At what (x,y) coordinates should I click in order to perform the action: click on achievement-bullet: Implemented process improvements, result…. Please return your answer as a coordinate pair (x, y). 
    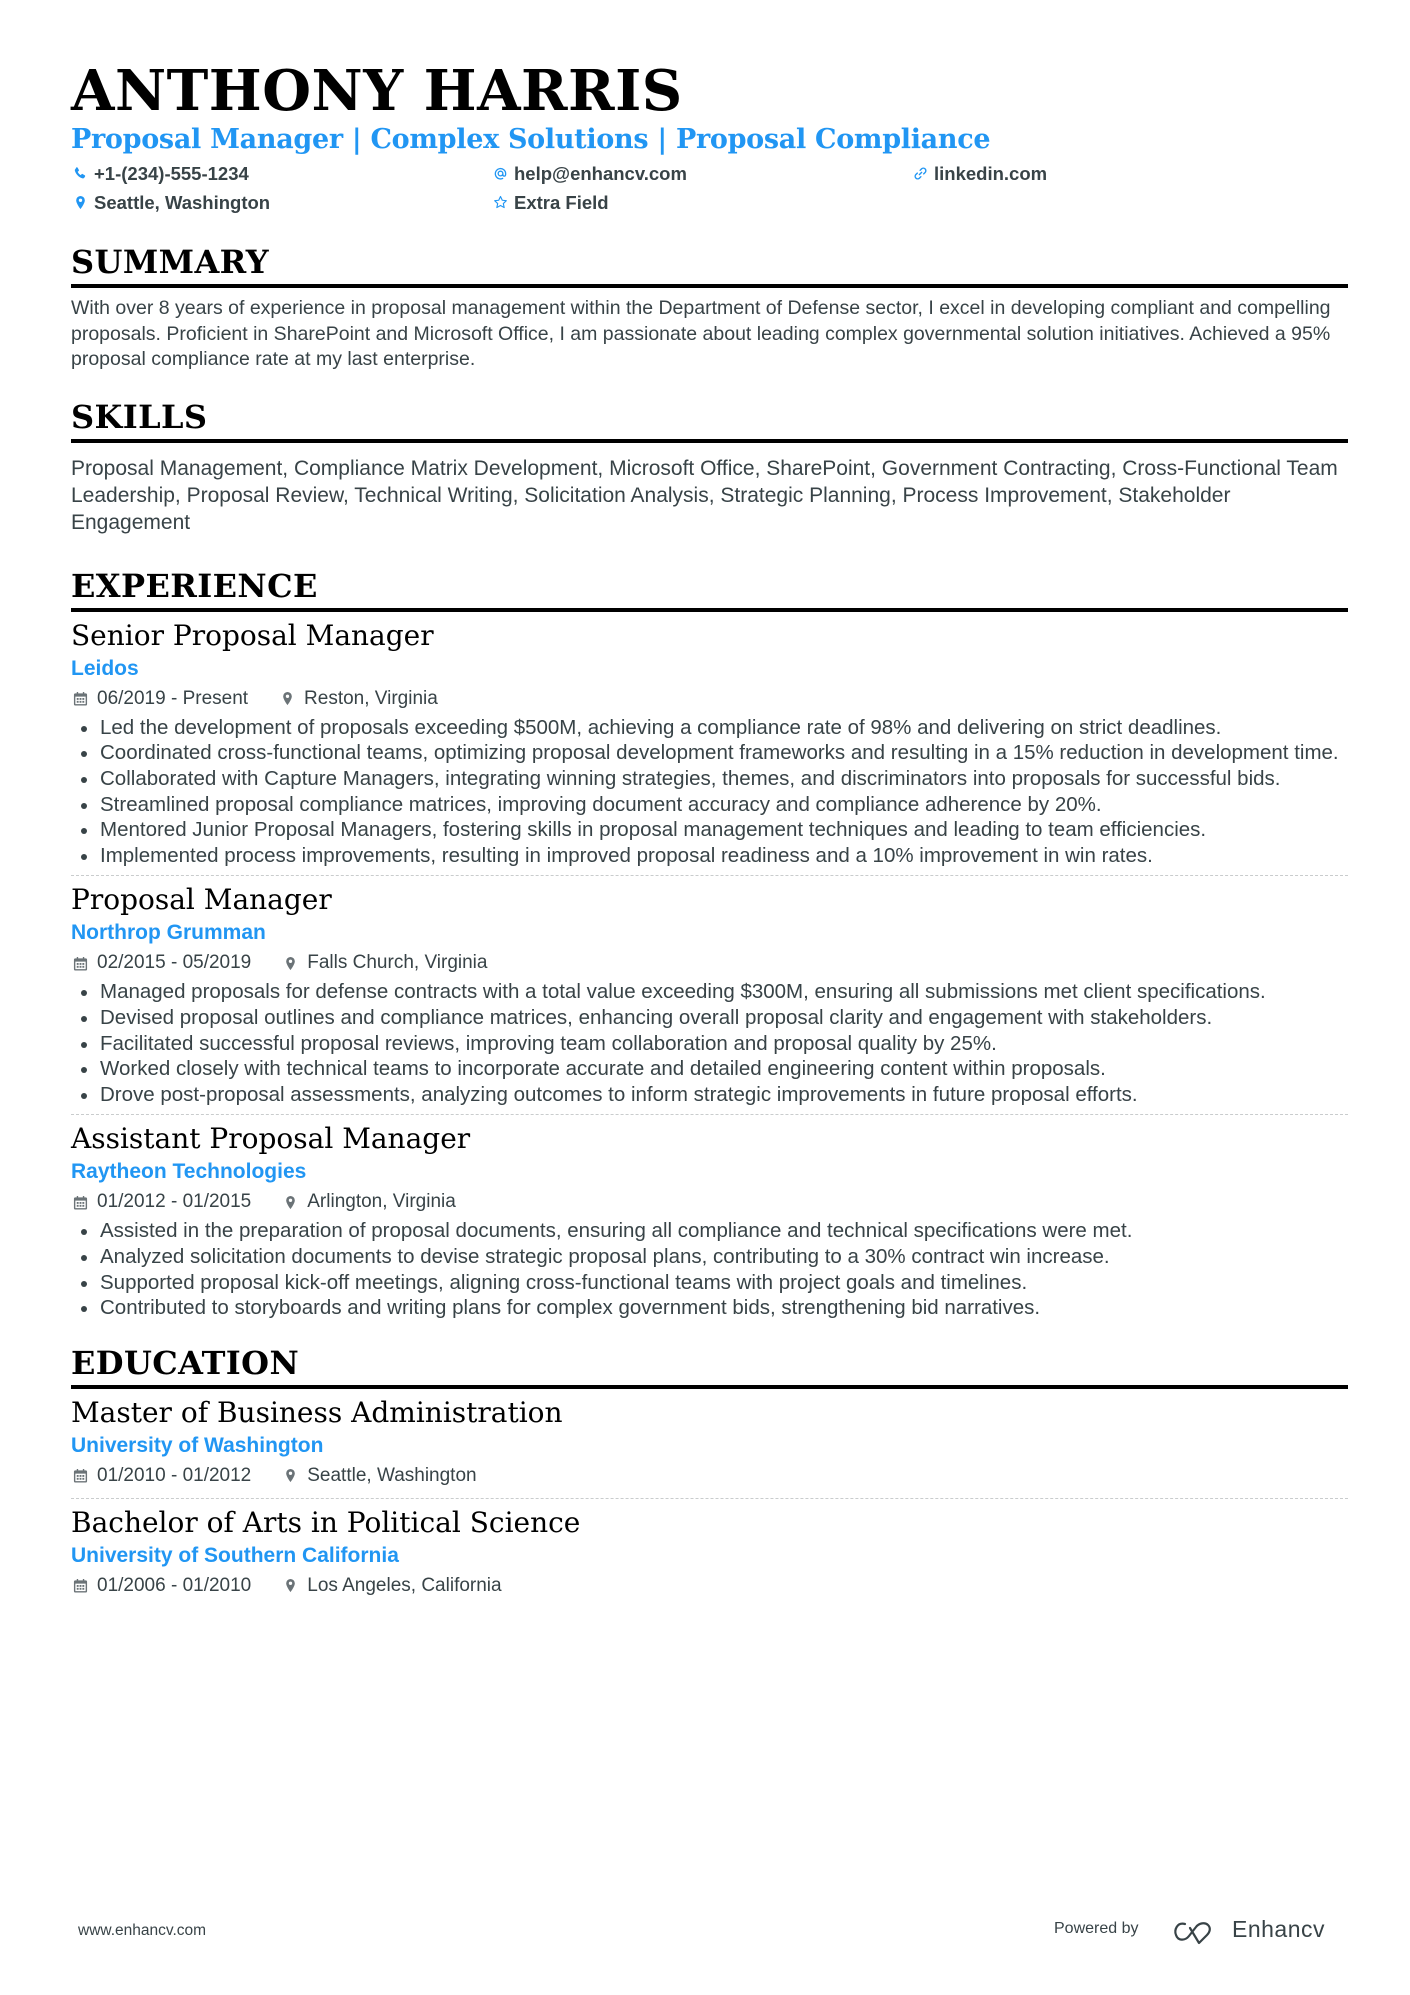
    Looking at the image, I should click on (709, 856).